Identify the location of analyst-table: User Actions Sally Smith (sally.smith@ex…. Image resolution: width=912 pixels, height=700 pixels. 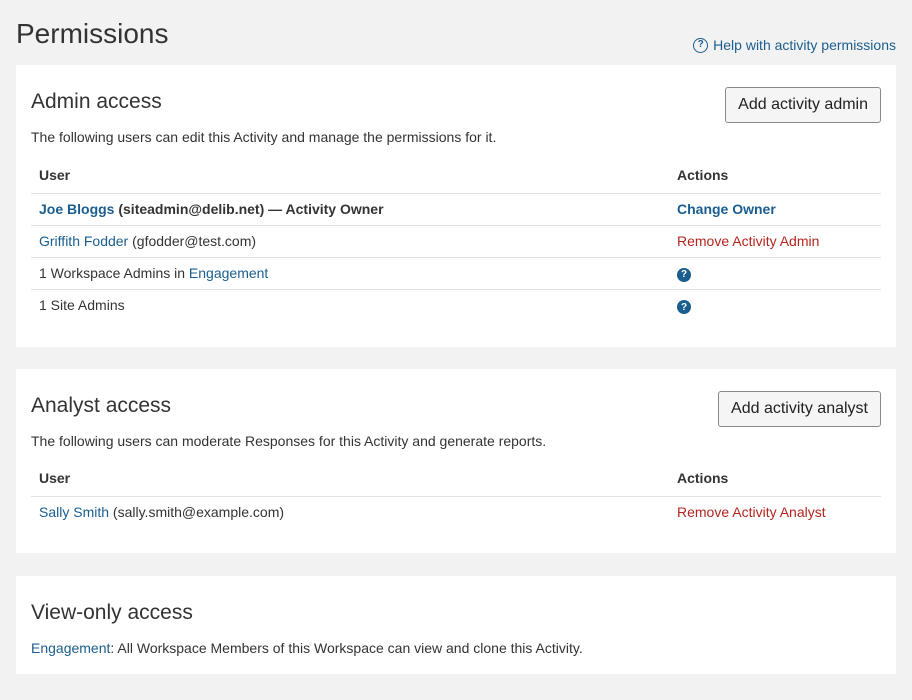
(456, 494).